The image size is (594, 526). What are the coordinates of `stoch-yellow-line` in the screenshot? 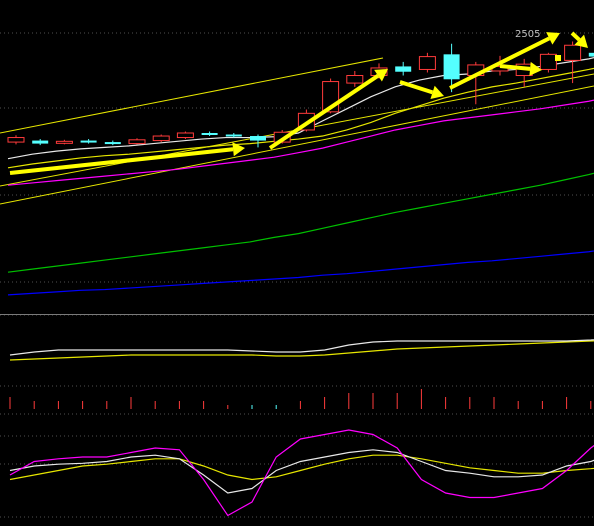 It's located at (301, 467).